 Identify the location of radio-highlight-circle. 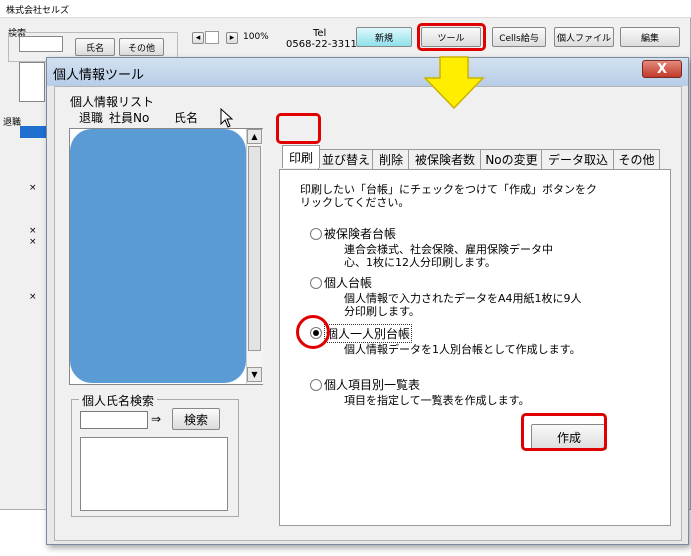
(313, 332).